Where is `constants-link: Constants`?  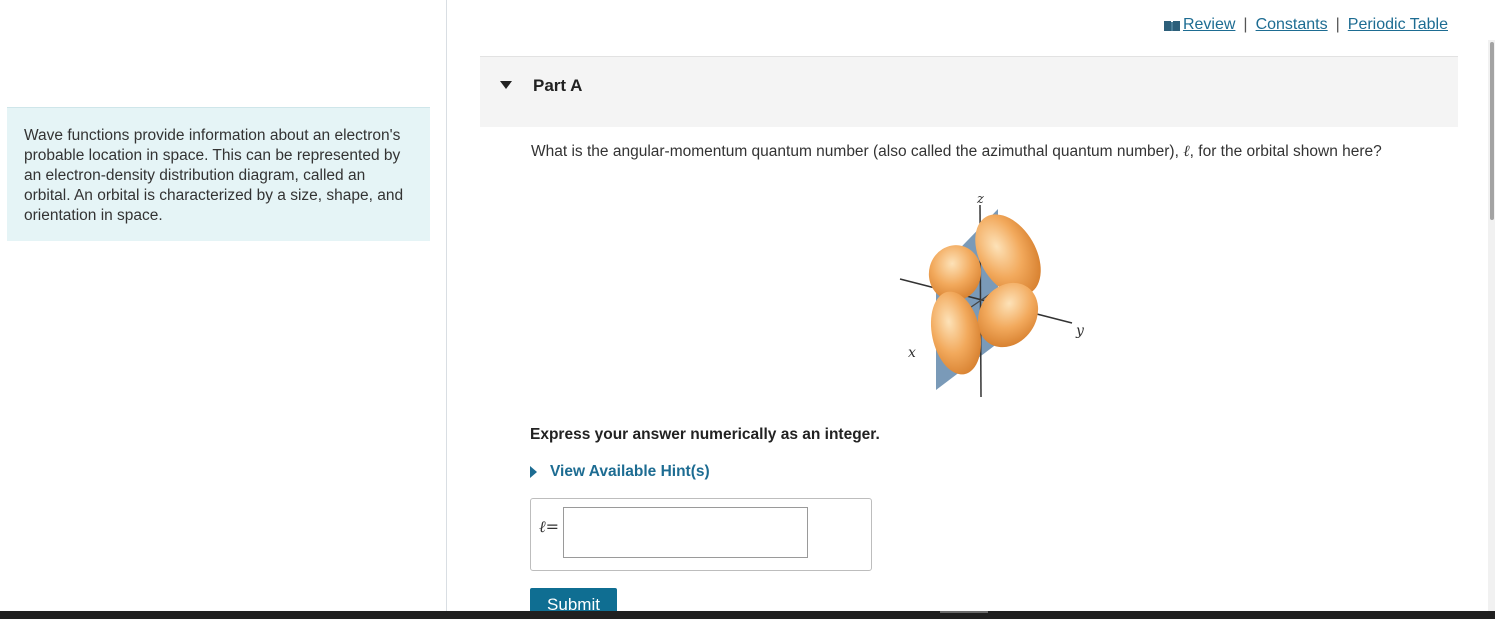
constants-link: Constants is located at coordinates (1292, 25).